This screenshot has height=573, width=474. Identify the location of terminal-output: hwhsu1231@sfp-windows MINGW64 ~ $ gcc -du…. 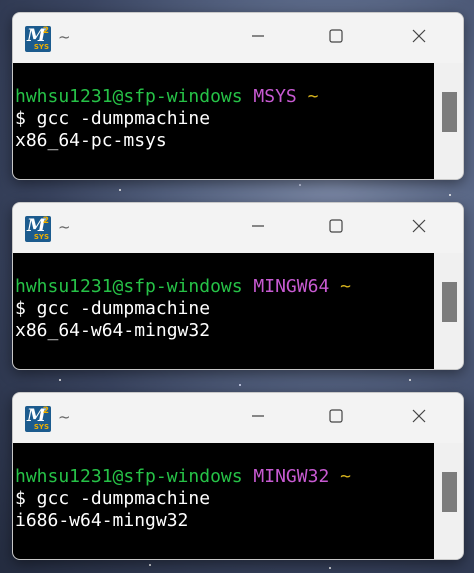
(183, 309).